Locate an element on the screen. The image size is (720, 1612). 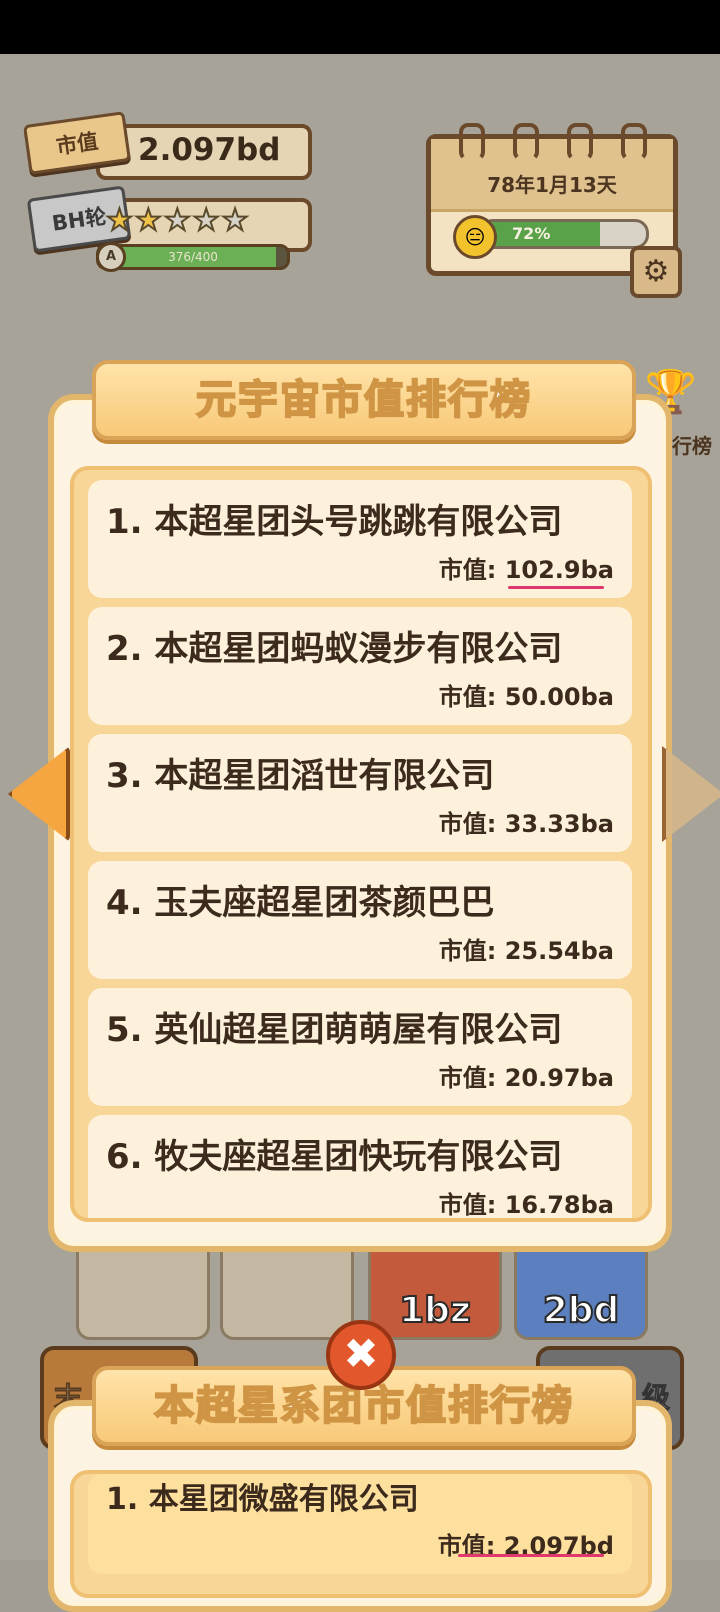
universe-ranking-title: 元宇宙市值排行榜 is located at coordinates (364, 400).